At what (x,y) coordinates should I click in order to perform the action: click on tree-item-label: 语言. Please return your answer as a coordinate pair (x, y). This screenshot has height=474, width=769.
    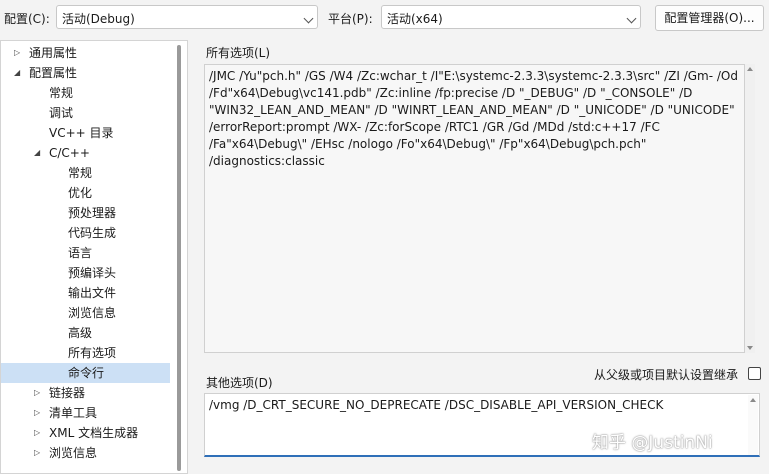
    Looking at the image, I should click on (80, 253).